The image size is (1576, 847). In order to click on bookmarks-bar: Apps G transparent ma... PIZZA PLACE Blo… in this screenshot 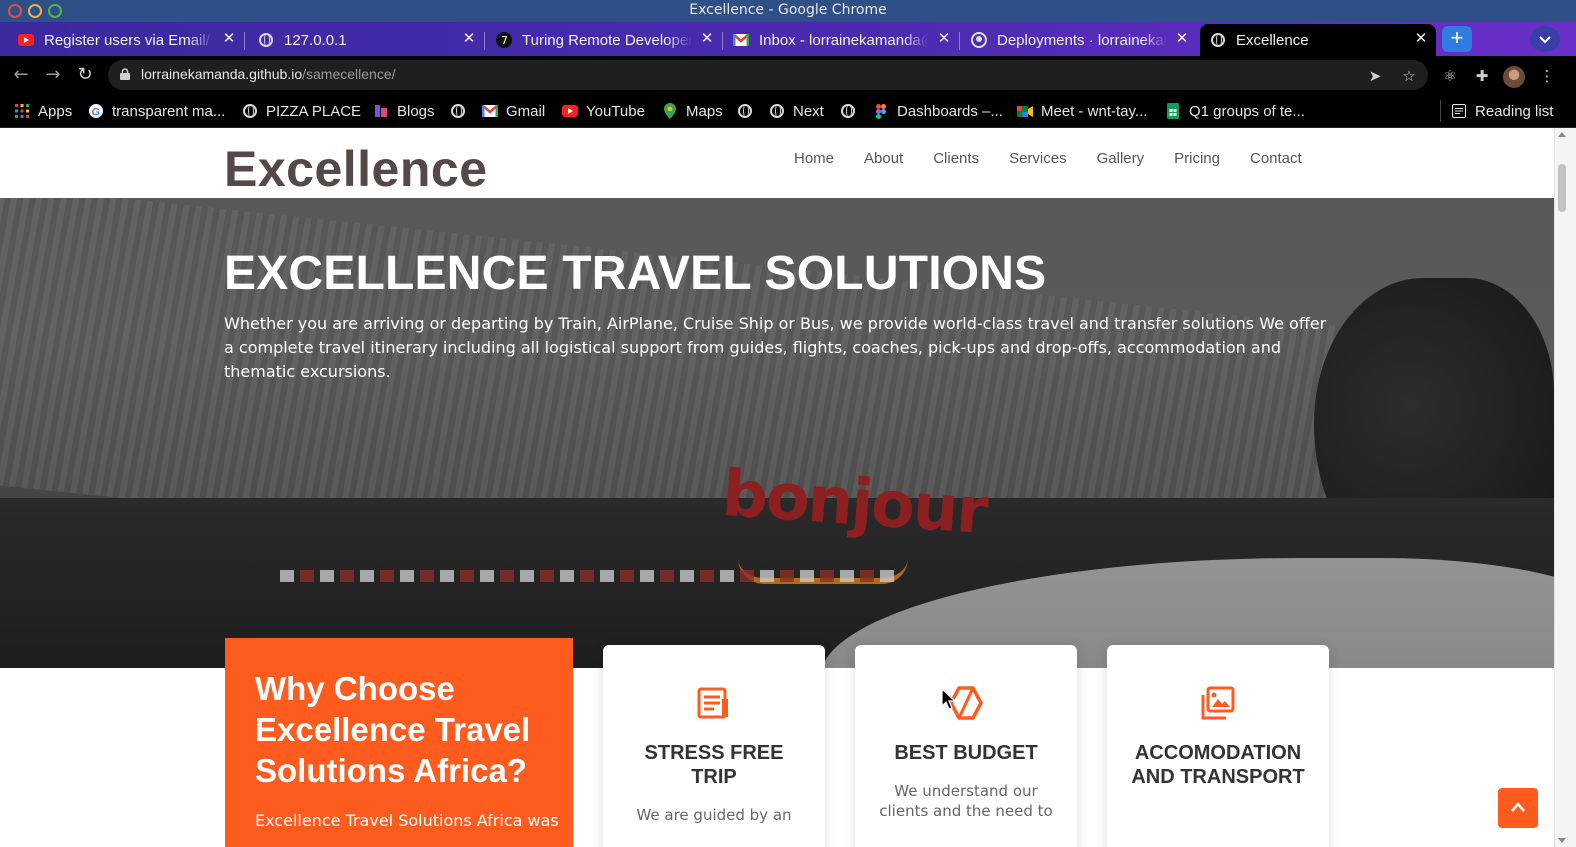, I will do `click(788, 111)`.